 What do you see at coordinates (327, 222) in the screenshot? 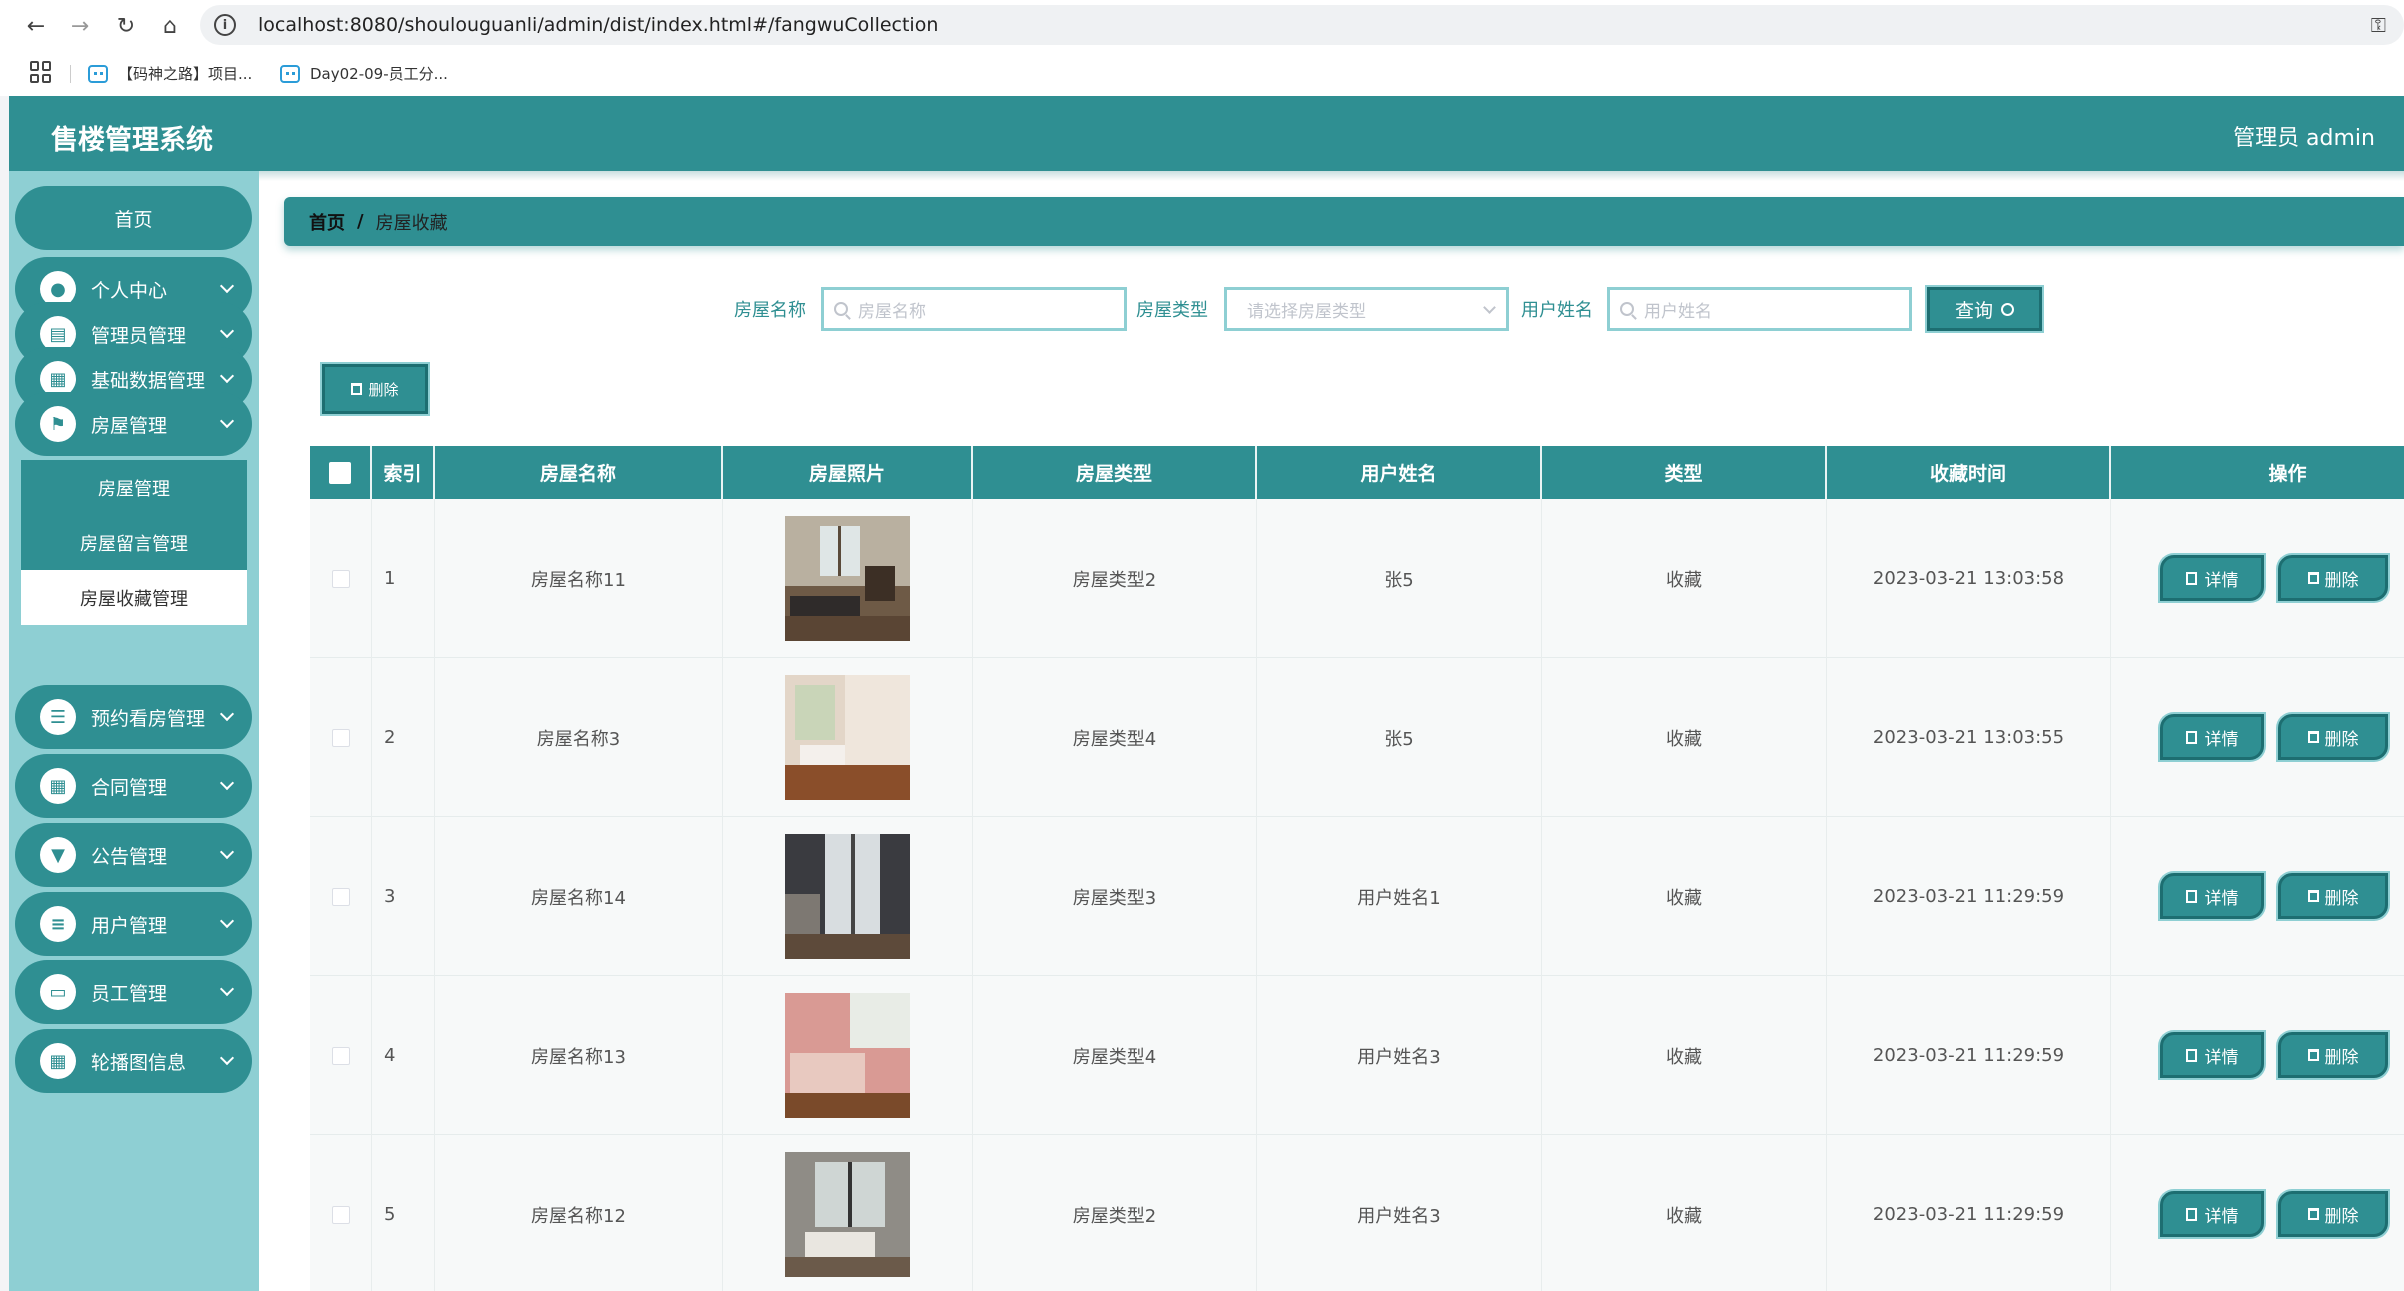
I see `breadcrumb-home: 首页` at bounding box center [327, 222].